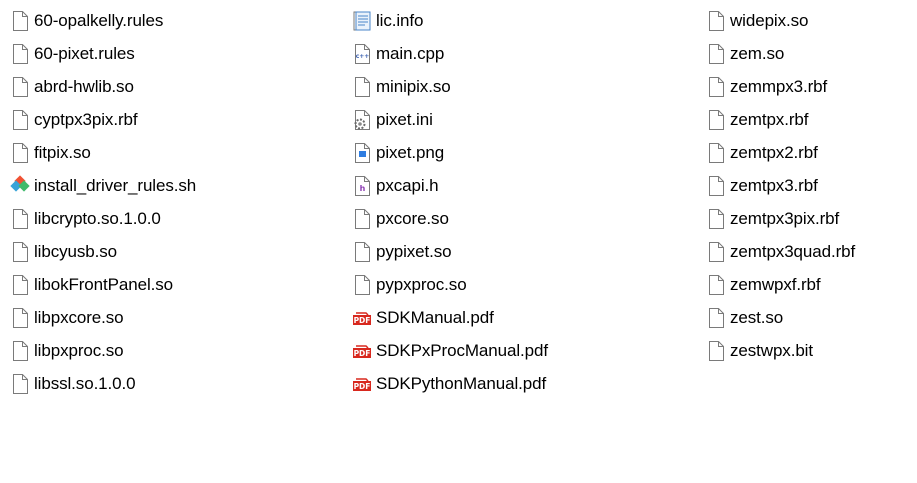 This screenshot has width=917, height=483. I want to click on file-item: zemtpx3.rbf, so click(811, 186).